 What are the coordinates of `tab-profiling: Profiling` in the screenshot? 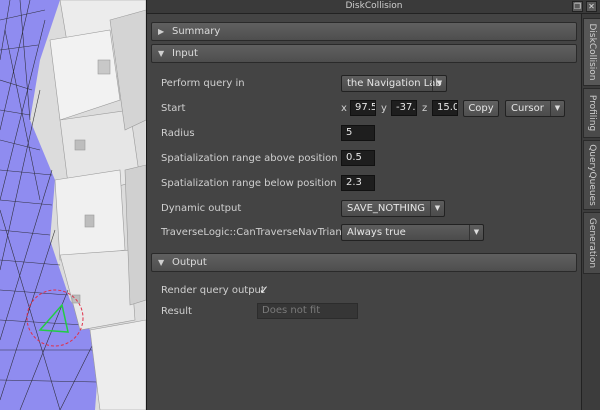 It's located at (591, 113).